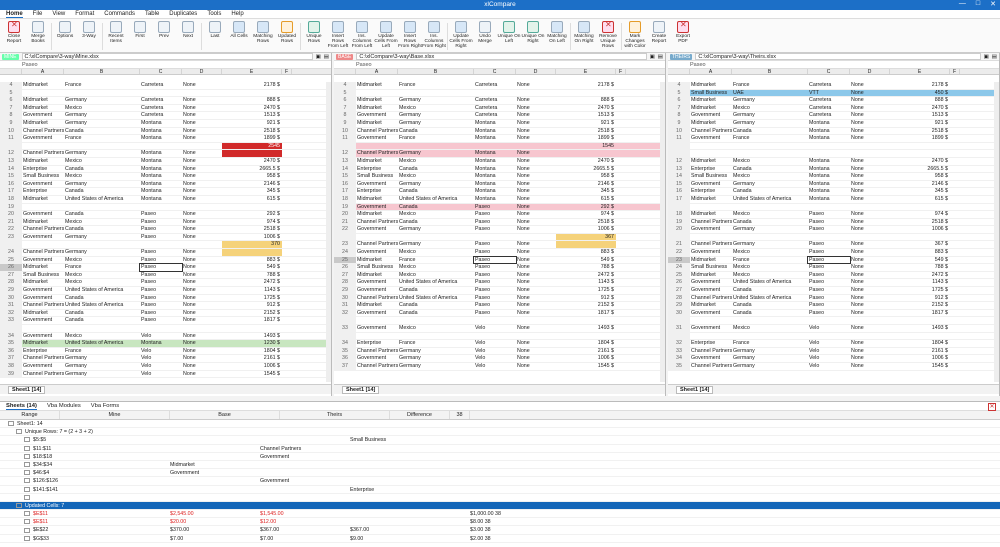 Image resolution: width=1000 pixels, height=547 pixels. I want to click on range-cell: Updated Cells: 7, so click(85, 505).